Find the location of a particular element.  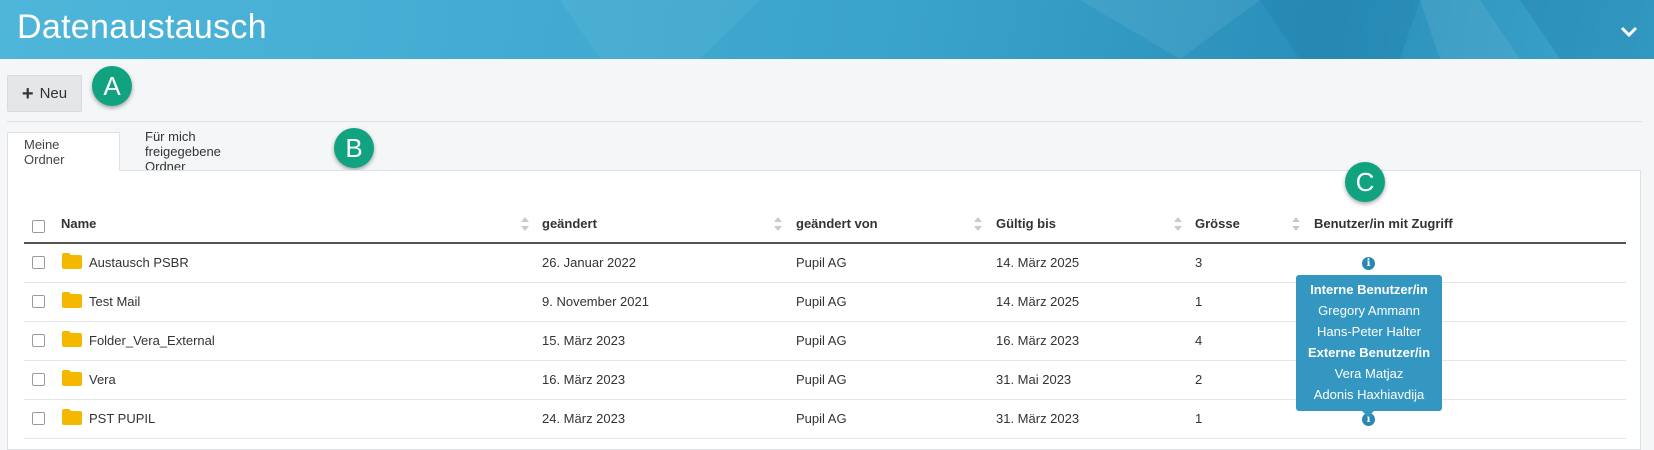

column-header-valid-until: Gültig bis is located at coordinates (1026, 223).